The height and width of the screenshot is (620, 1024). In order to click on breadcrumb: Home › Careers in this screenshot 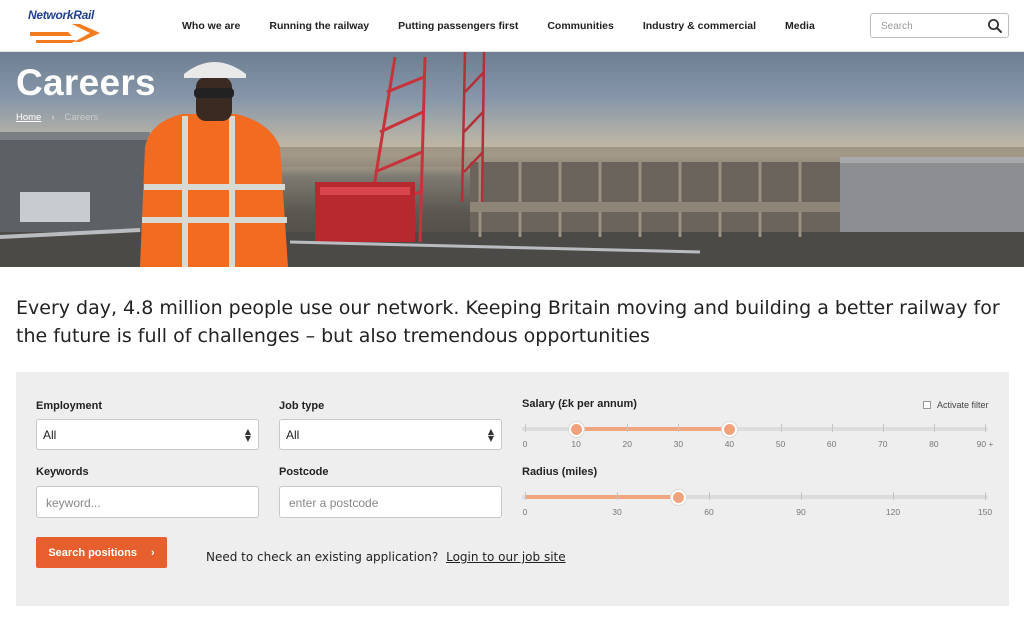, I will do `click(57, 117)`.